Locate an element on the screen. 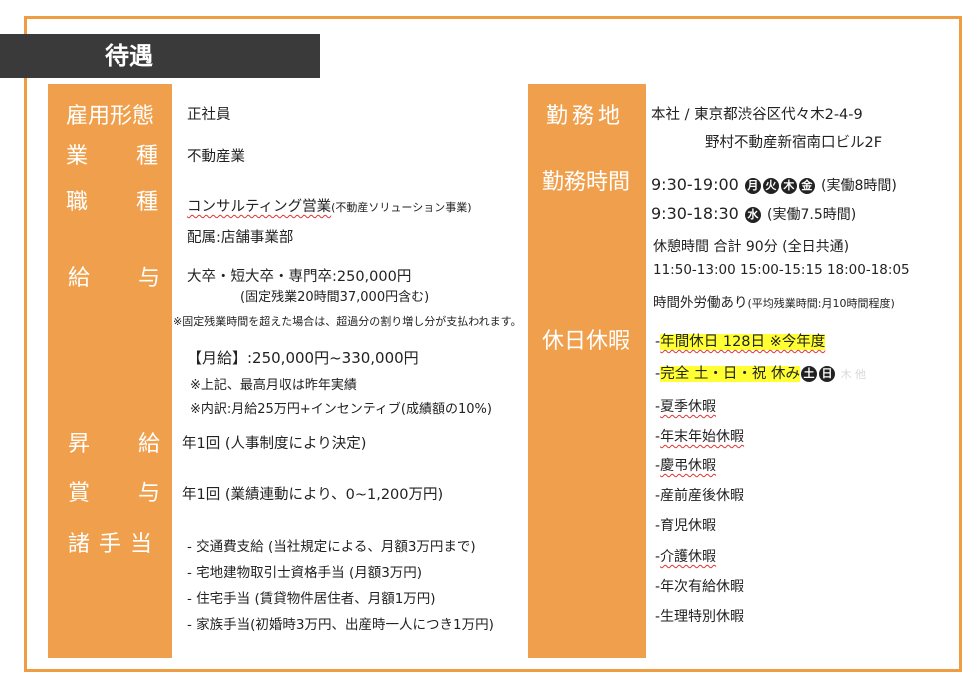 This screenshot has height=694, width=977. label-shokushu: 職 種 is located at coordinates (112, 203).